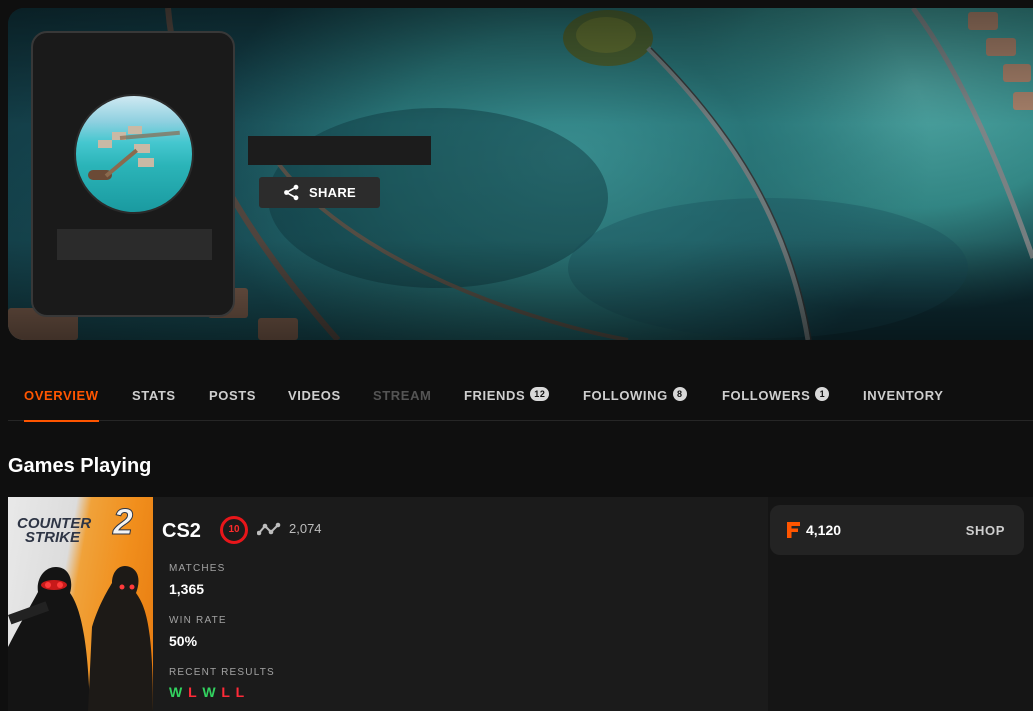 This screenshot has height=711, width=1033. Describe the element at coordinates (134, 244) in the screenshot. I see `player-name-redacted` at that location.